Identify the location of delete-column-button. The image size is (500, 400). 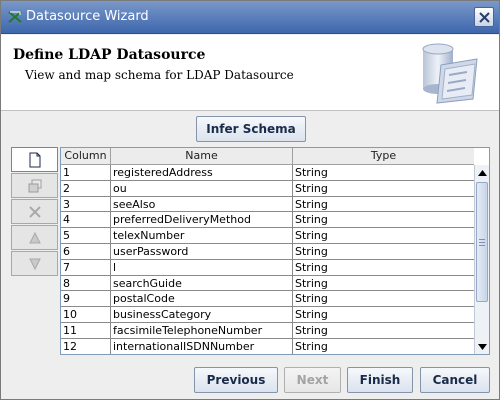
(34, 211).